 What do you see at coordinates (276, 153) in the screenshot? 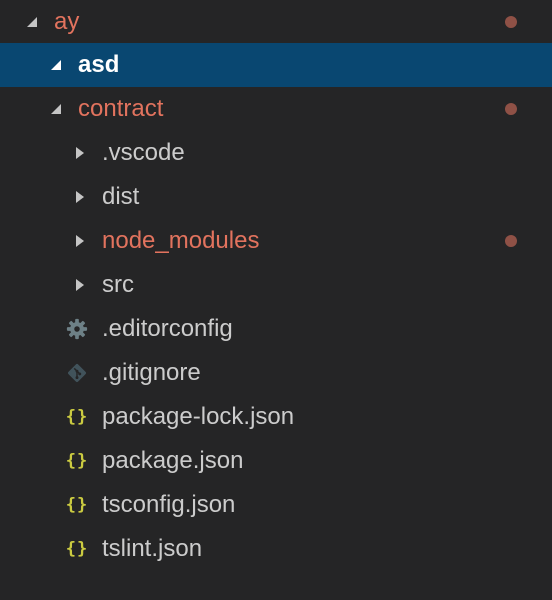
I see `tree-item-vscode: .vscode` at bounding box center [276, 153].